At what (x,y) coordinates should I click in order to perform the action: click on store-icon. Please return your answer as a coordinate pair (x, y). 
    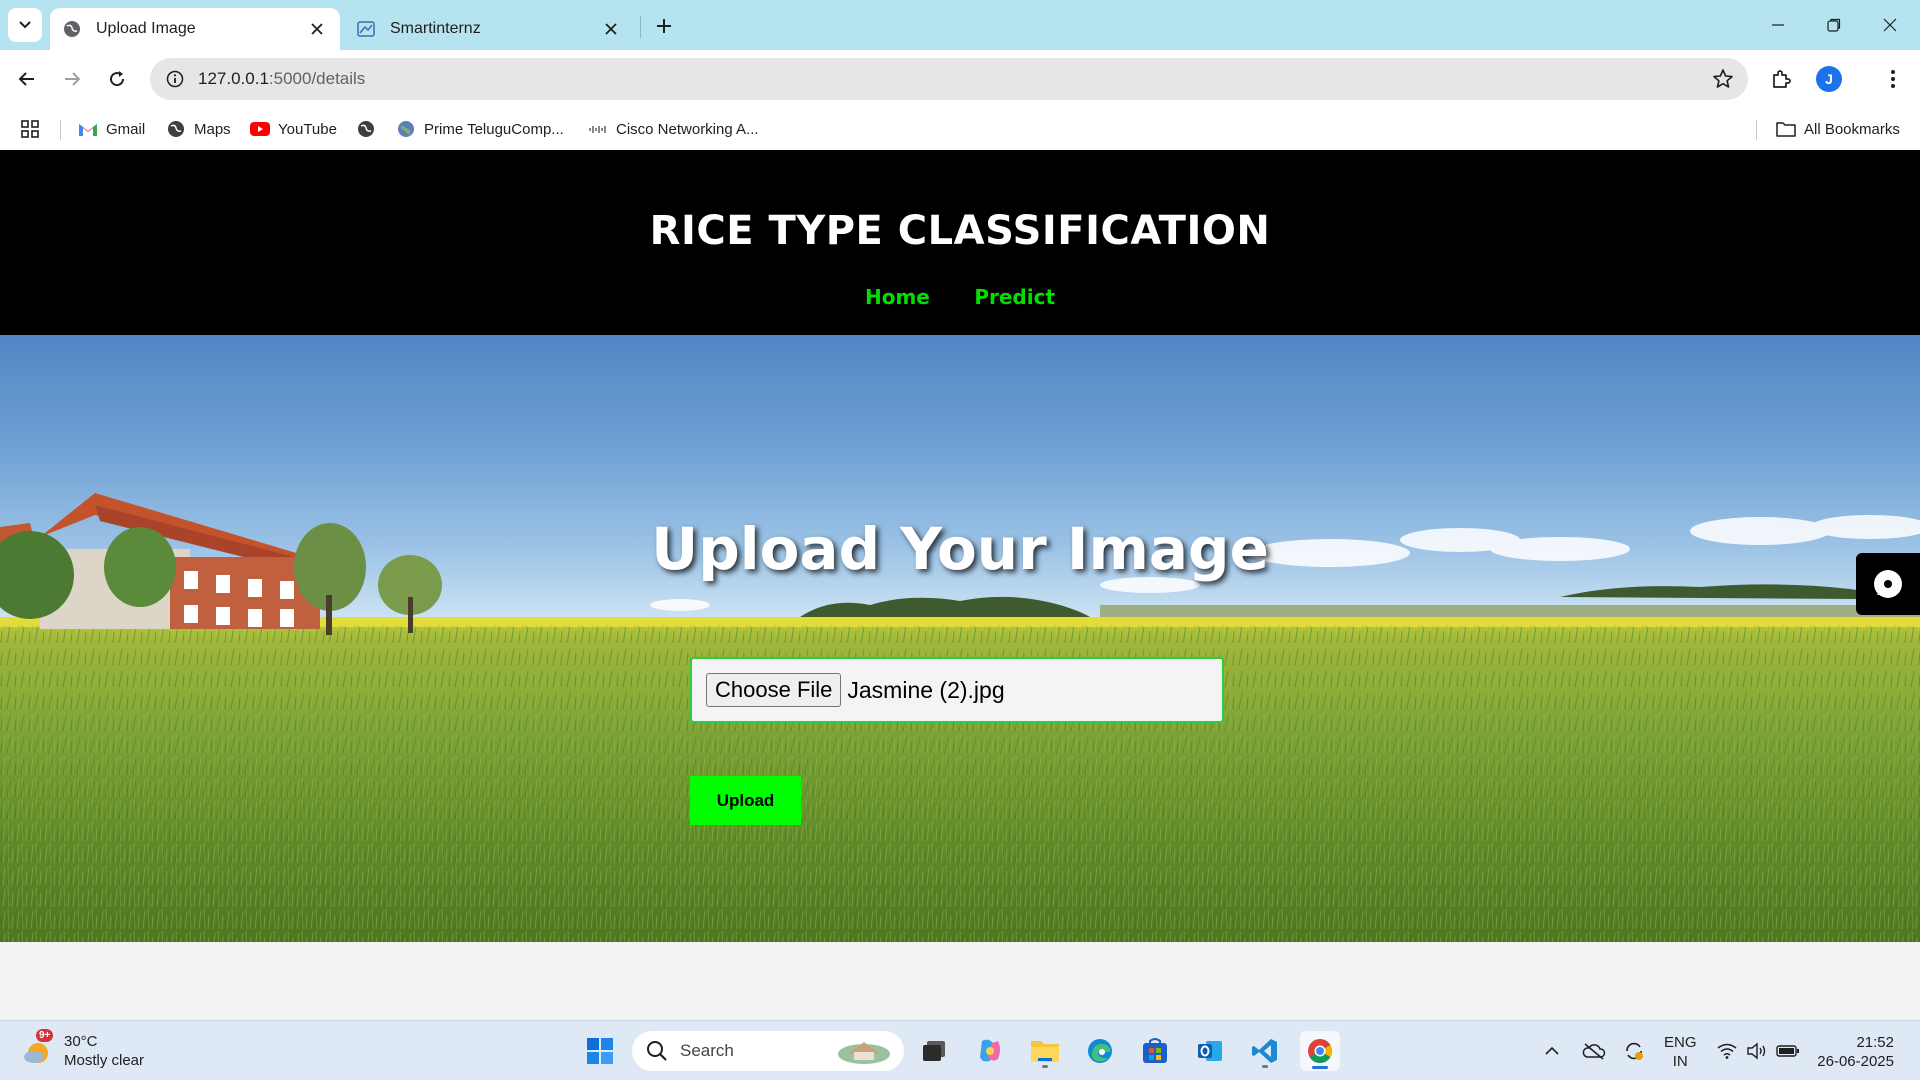
    Looking at the image, I should click on (1155, 1050).